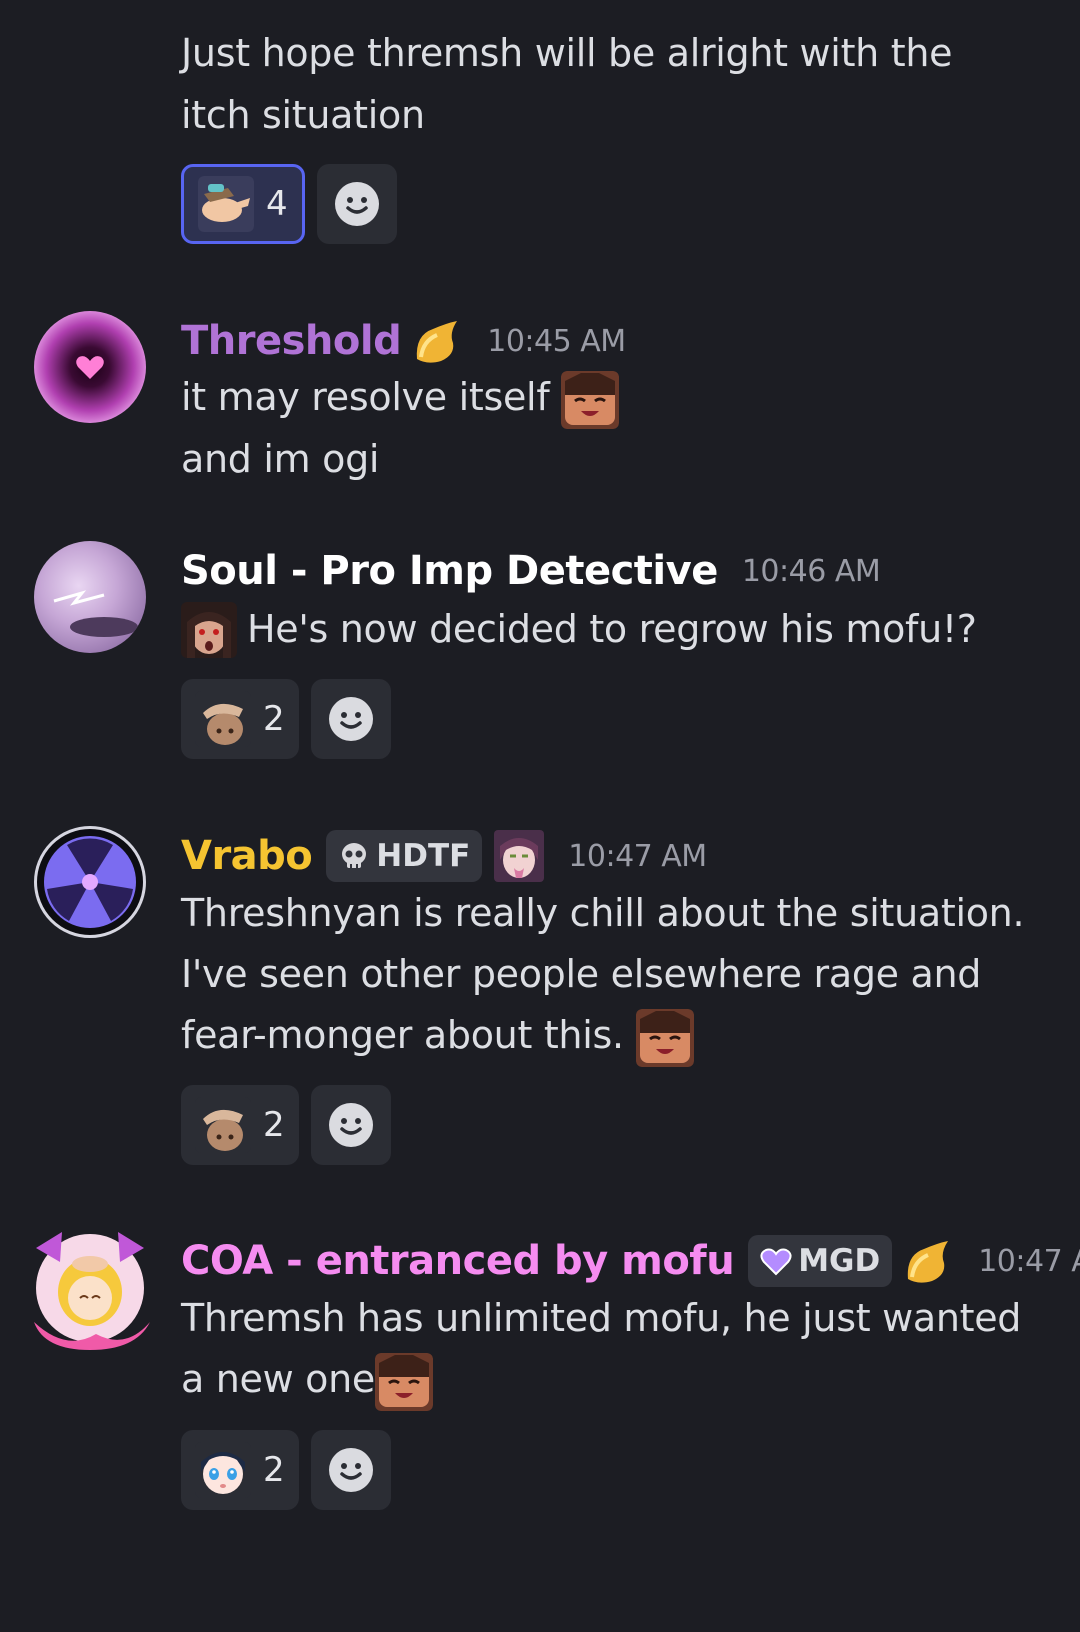 Image resolution: width=1080 pixels, height=1632 pixels. I want to click on message-line: itch situation, so click(303, 115).